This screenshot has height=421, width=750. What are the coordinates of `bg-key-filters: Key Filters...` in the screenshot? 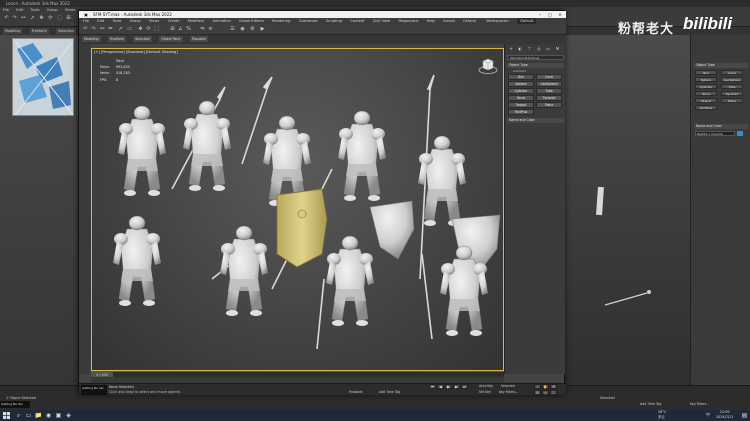 It's located at (699, 404).